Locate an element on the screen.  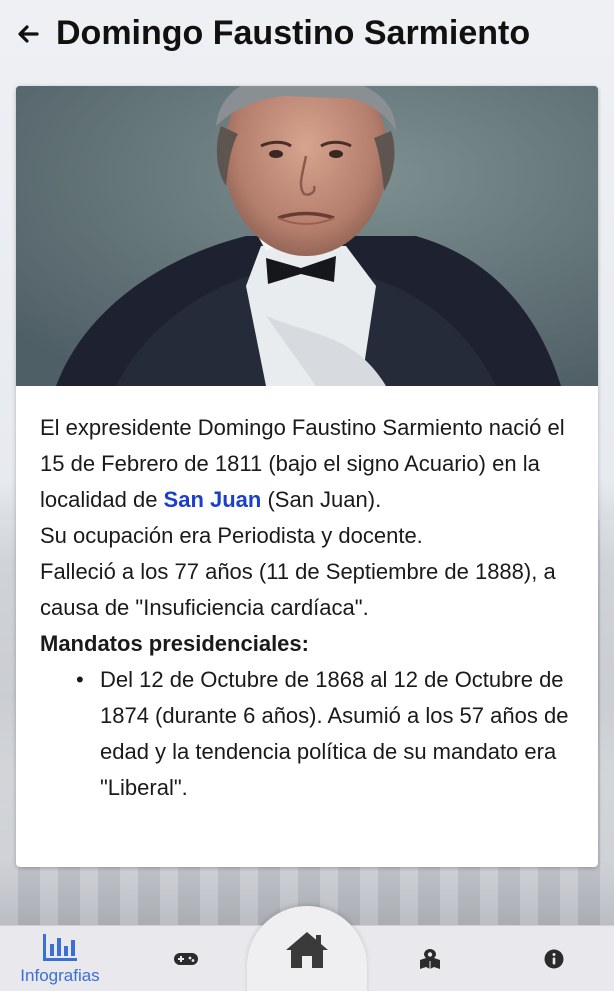
mandates-heading: Mandatos presidenciales: is located at coordinates (174, 643).